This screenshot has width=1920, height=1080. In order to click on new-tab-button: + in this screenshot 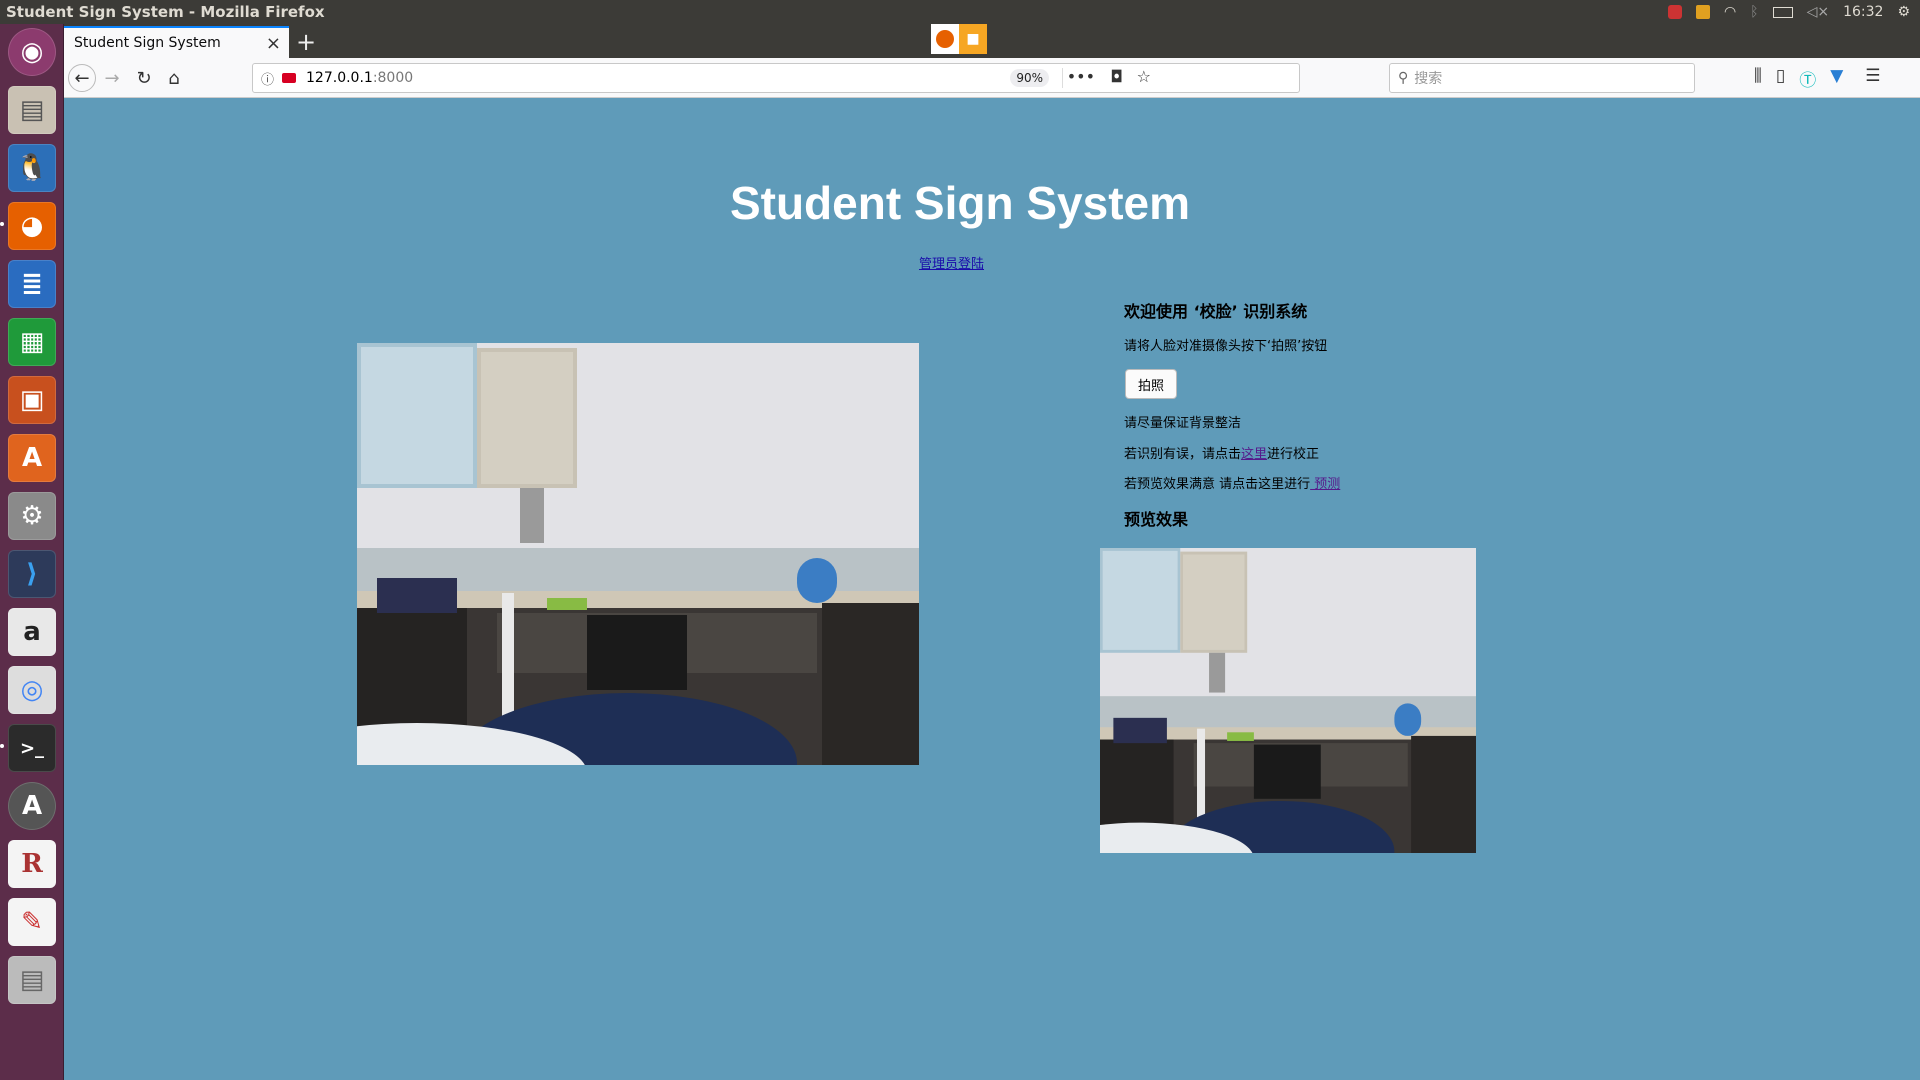, I will do `click(306, 42)`.